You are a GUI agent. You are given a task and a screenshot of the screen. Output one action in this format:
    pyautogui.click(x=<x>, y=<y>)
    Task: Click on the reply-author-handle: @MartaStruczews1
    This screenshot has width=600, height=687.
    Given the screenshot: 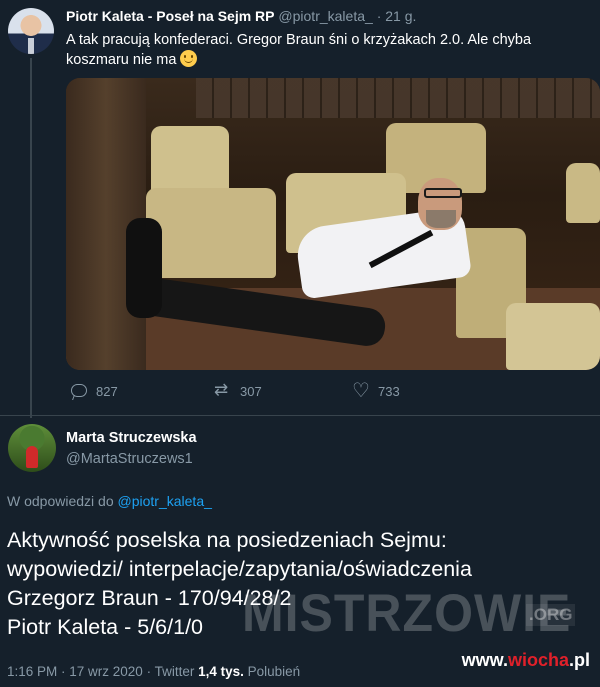 What is the action you would take?
    pyautogui.click(x=129, y=459)
    